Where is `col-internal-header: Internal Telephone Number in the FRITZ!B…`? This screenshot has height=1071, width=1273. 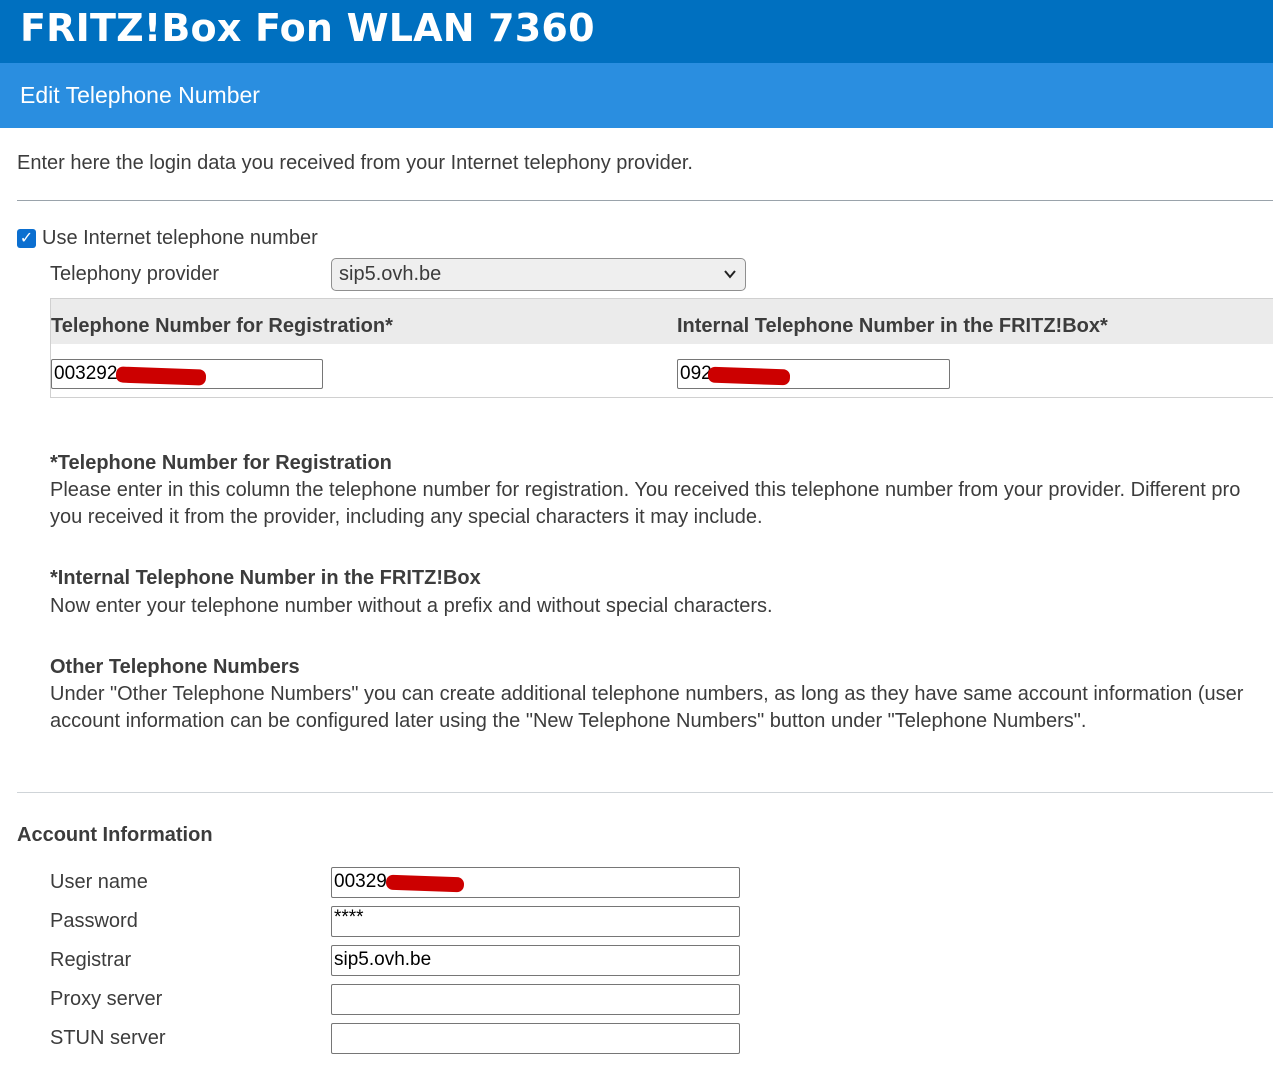
col-internal-header: Internal Telephone Number in the FRITZ!B… is located at coordinates (892, 326).